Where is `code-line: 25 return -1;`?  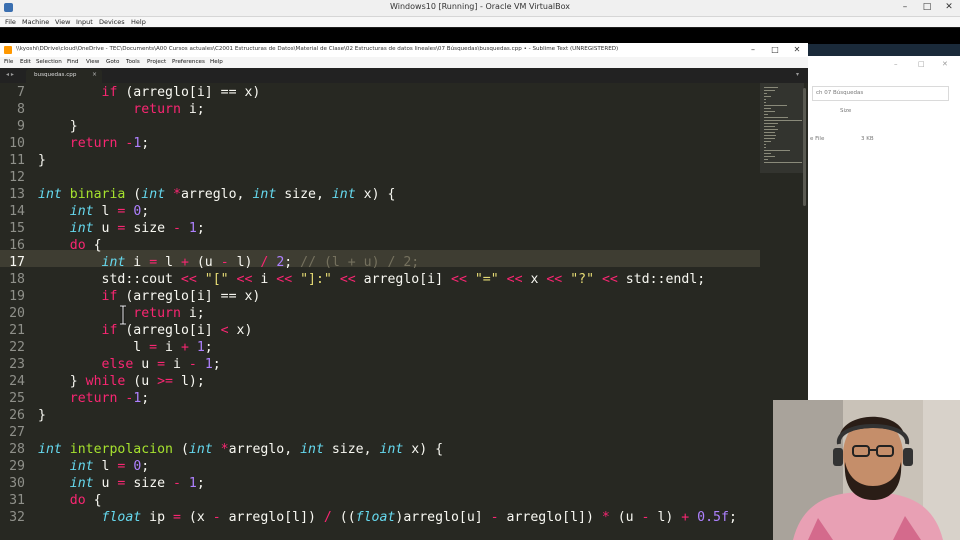 code-line: 25 return -1; is located at coordinates (380, 398).